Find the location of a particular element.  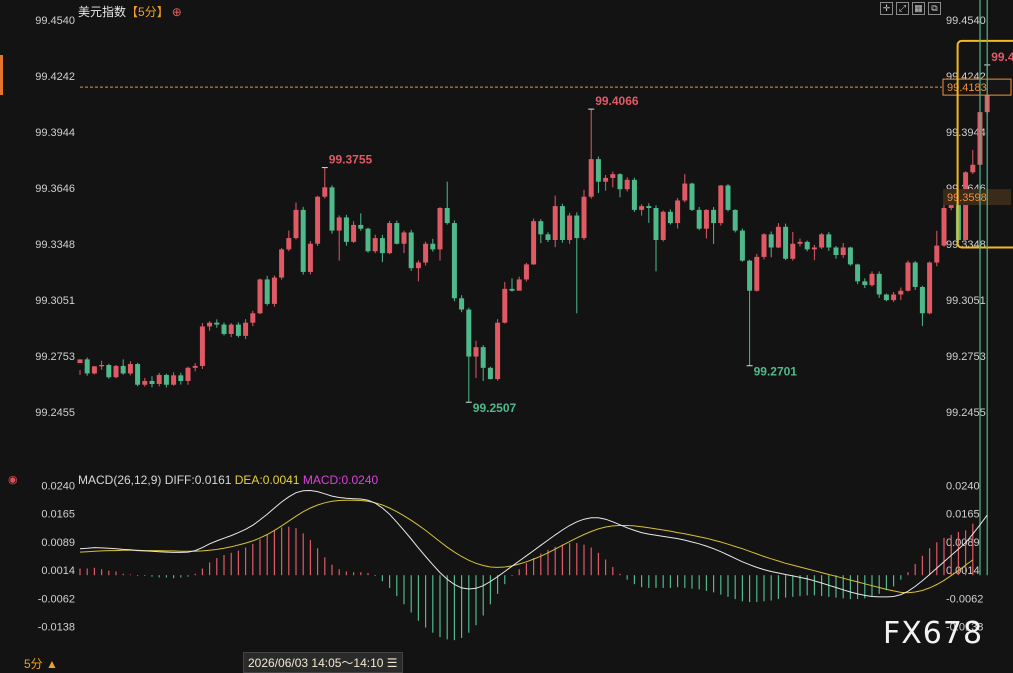

y-tick-left: 99.4540 is located at coordinates (55, 21).